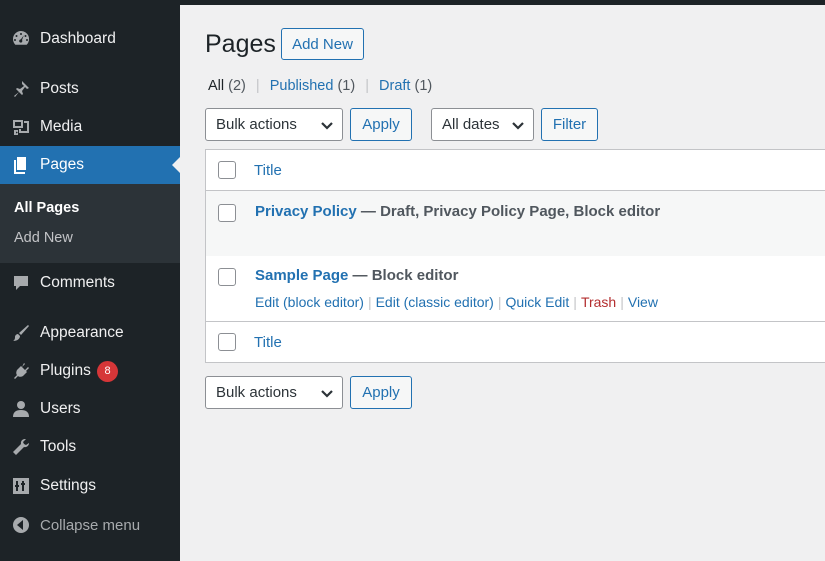 This screenshot has height=561, width=825. I want to click on filter-button: Filter, so click(569, 124).